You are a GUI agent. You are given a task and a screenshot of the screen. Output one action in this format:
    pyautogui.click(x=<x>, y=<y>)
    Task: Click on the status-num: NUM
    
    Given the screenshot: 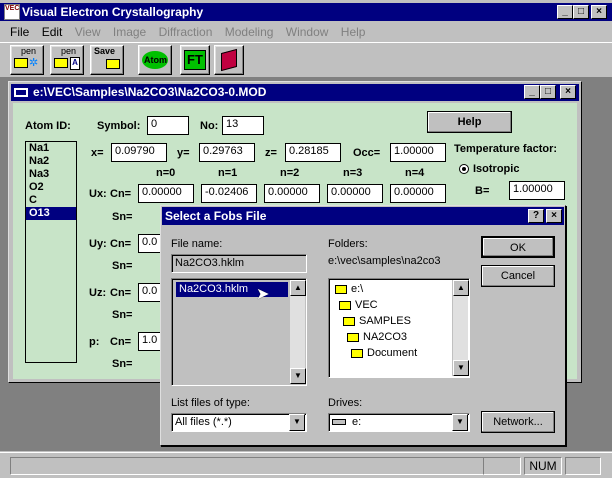 What is the action you would take?
    pyautogui.click(x=543, y=466)
    